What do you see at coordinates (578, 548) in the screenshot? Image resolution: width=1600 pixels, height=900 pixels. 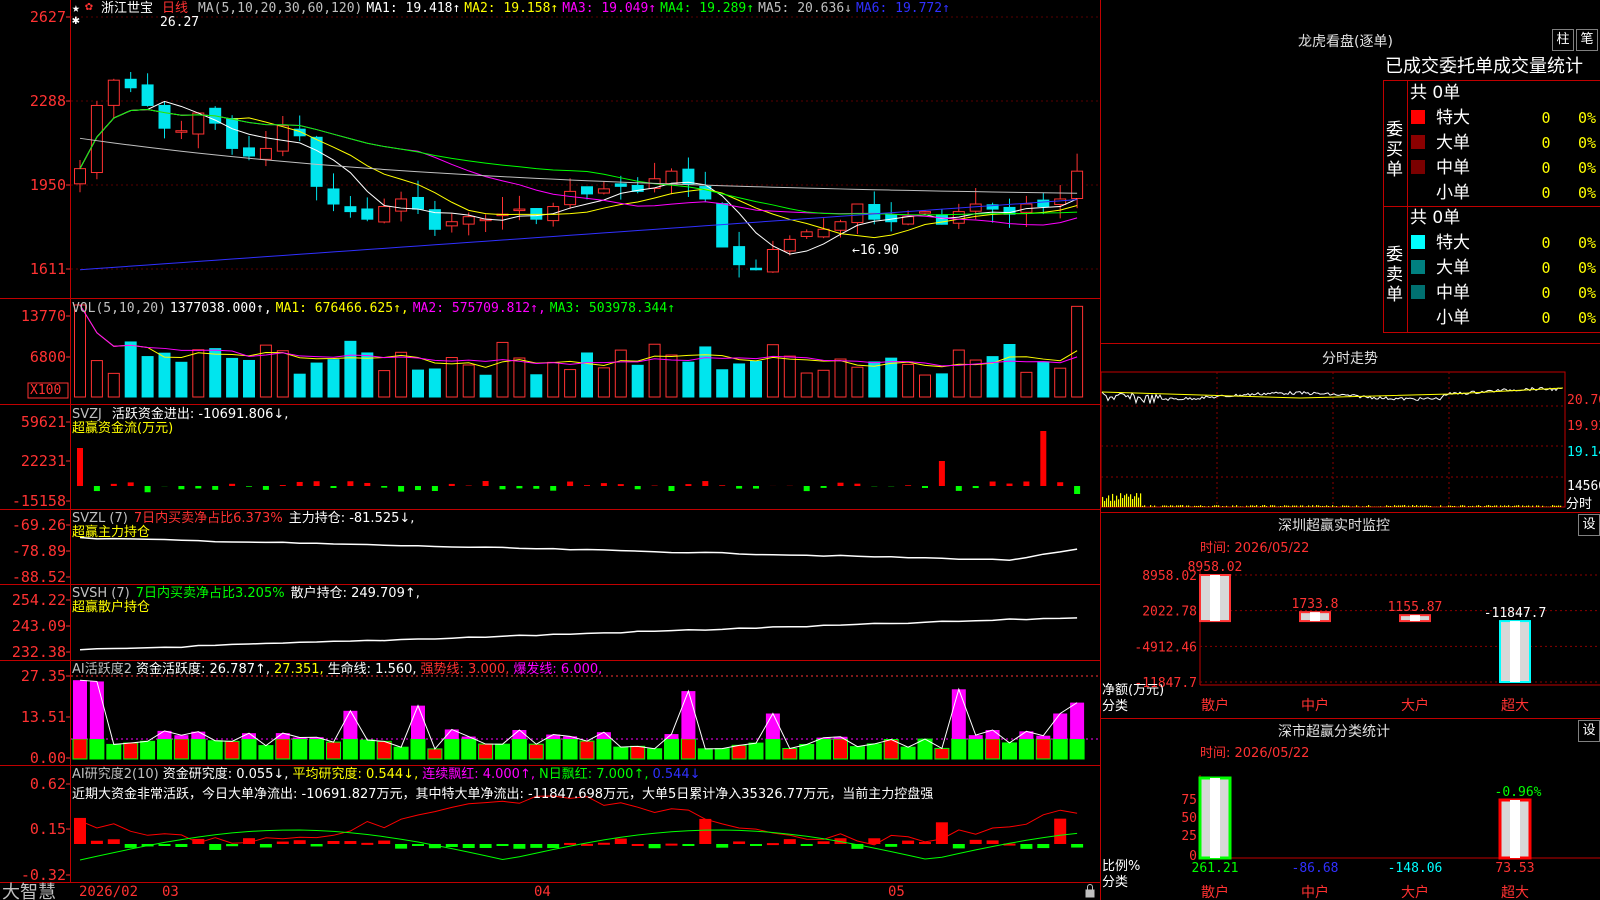 I see `svzl-chart` at bounding box center [578, 548].